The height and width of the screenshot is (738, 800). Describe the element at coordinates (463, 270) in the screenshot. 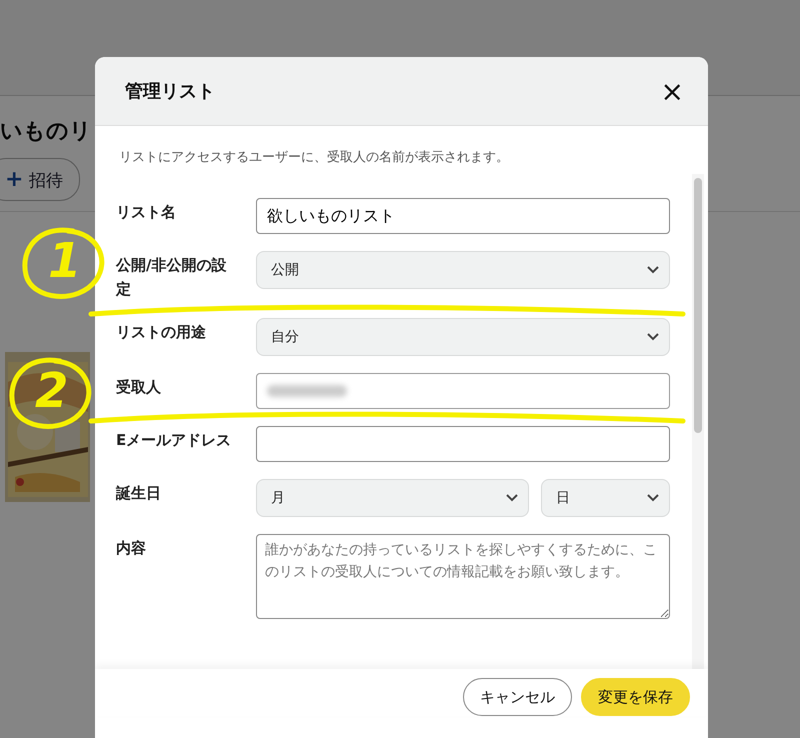

I see `select-field: 公開` at that location.